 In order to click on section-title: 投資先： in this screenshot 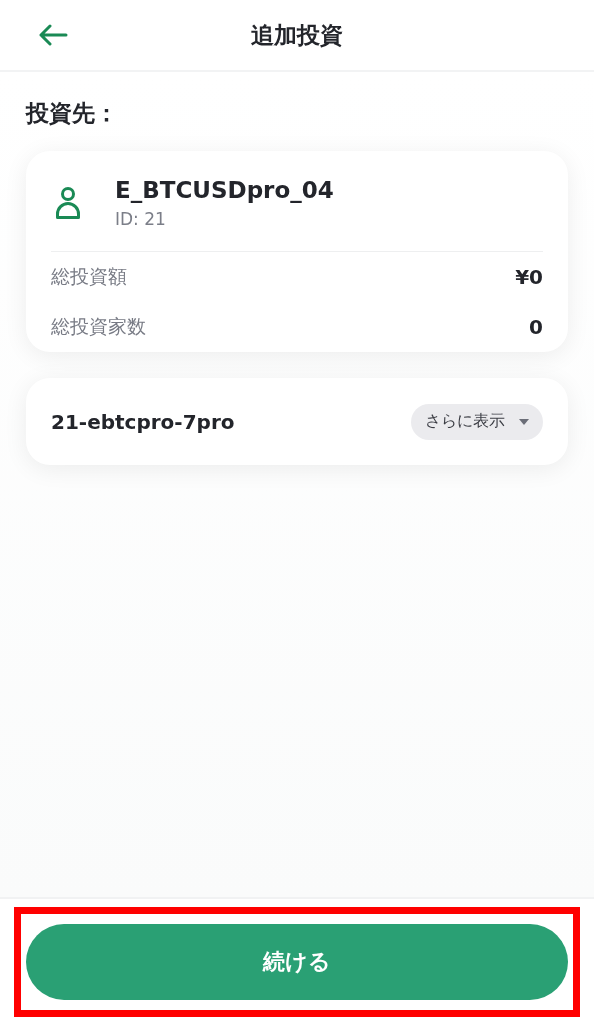, I will do `click(72, 113)`.